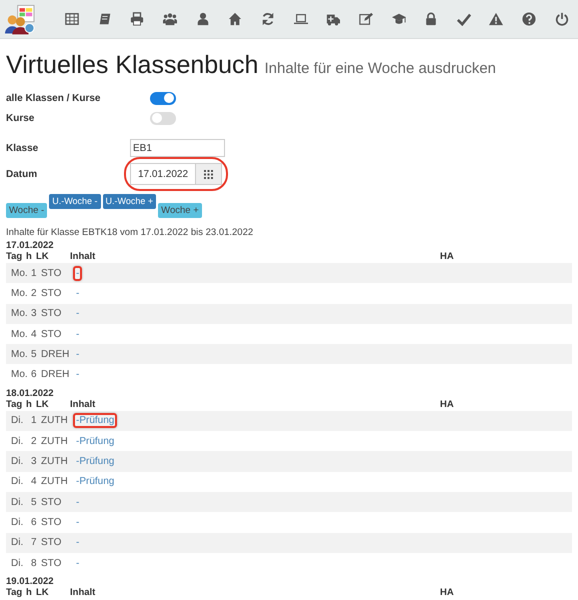  I want to click on day-heading: 18.01.2022, so click(30, 393).